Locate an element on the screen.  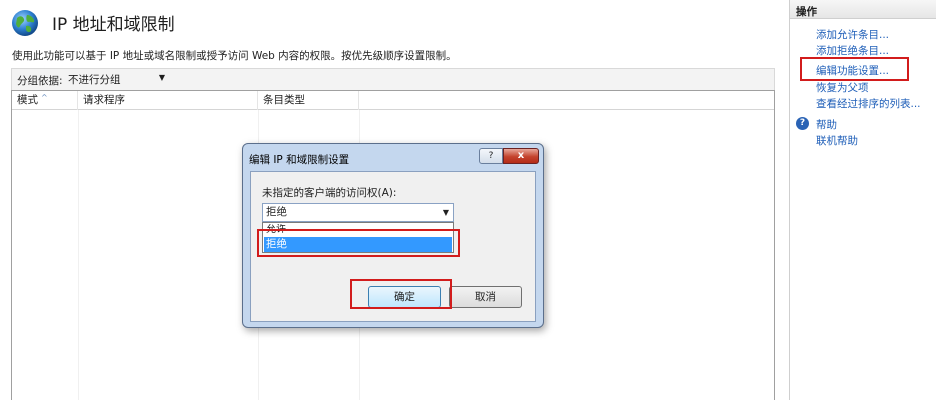
column-label: 模式 is located at coordinates (27, 100).